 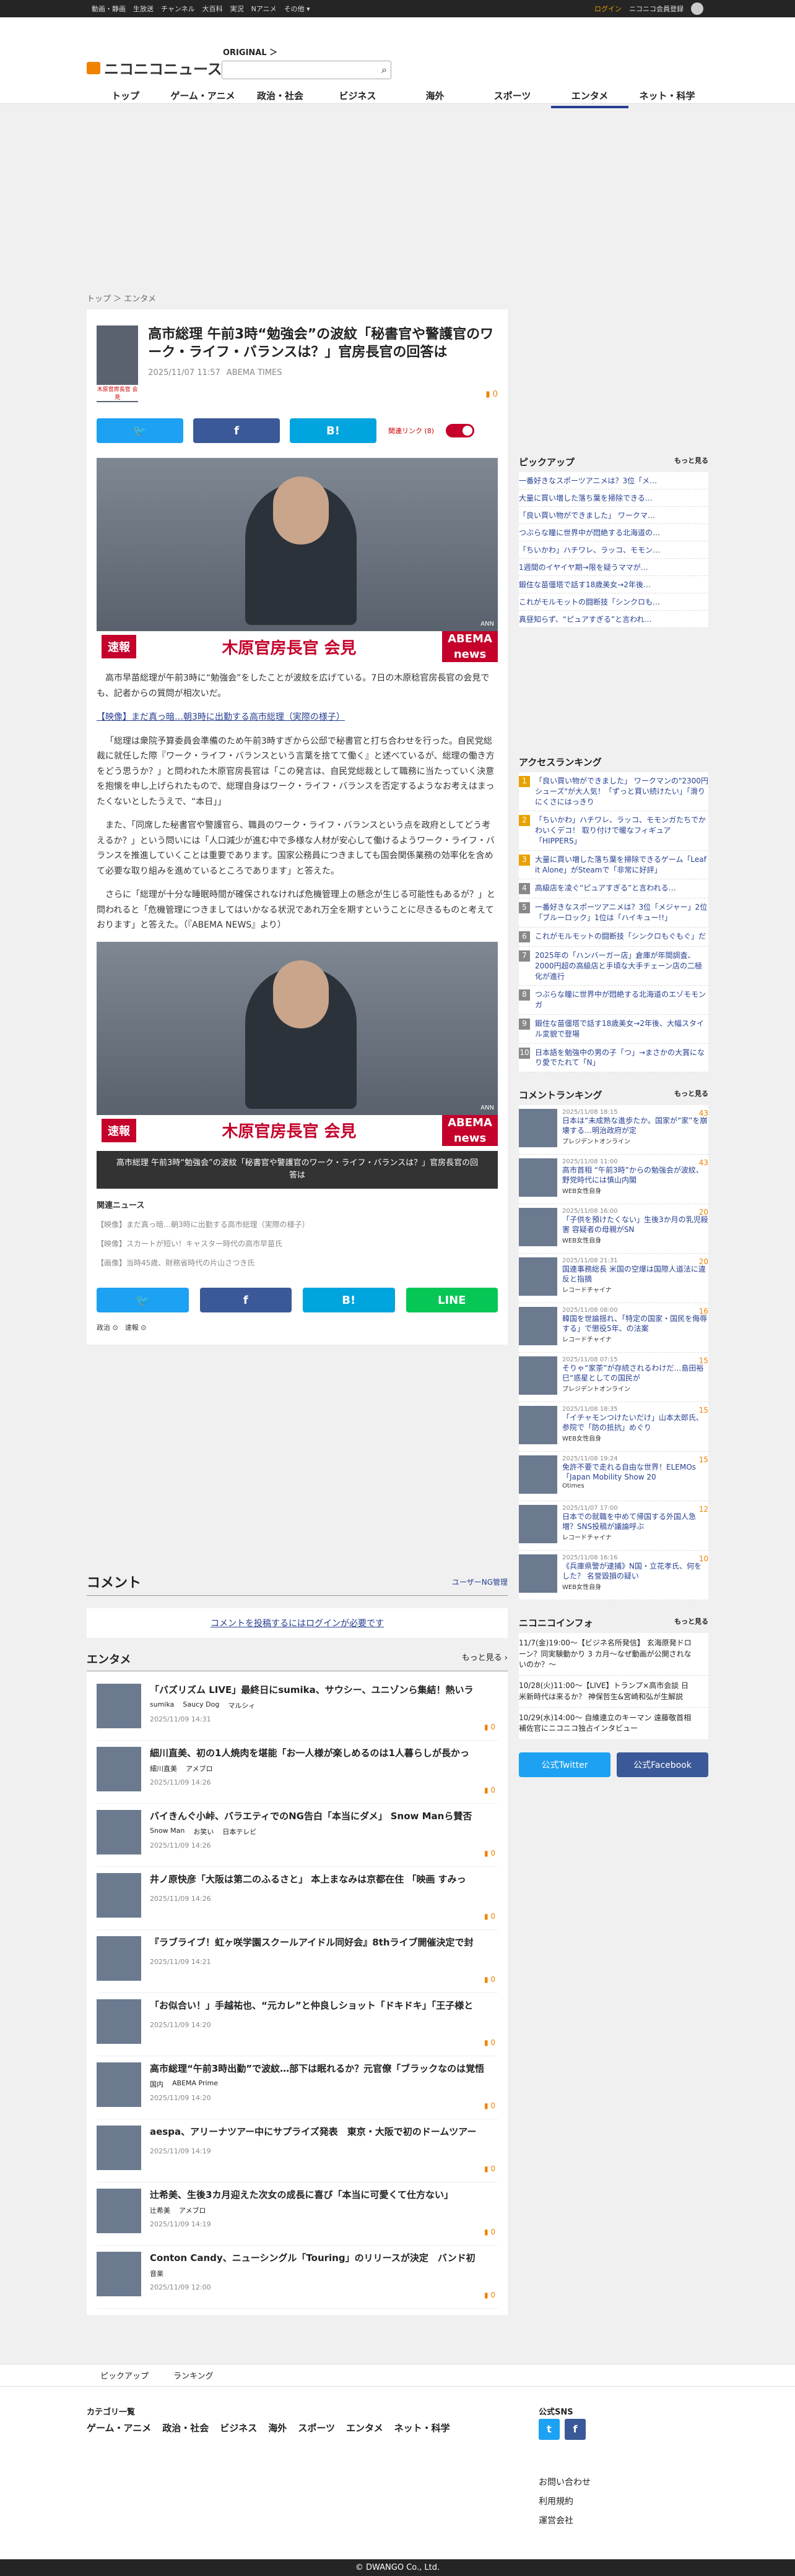 I want to click on footer-category: エンタメ, so click(x=365, y=2427).